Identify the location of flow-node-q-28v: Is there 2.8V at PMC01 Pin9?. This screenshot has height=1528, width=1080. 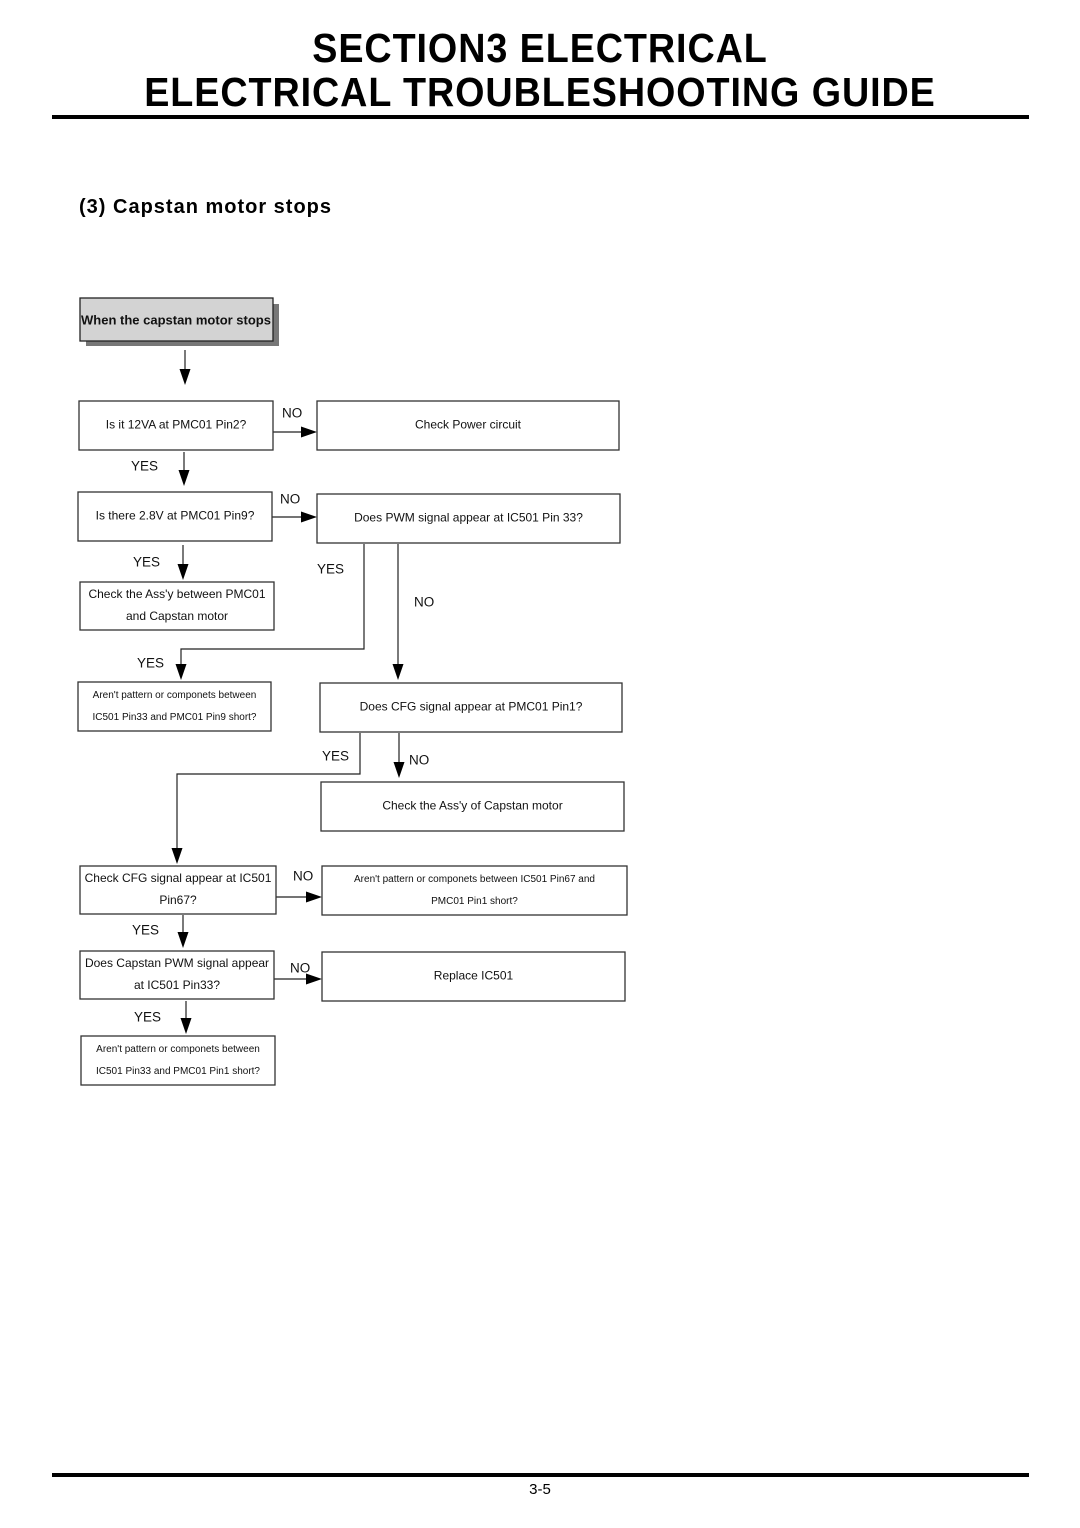
(175, 516).